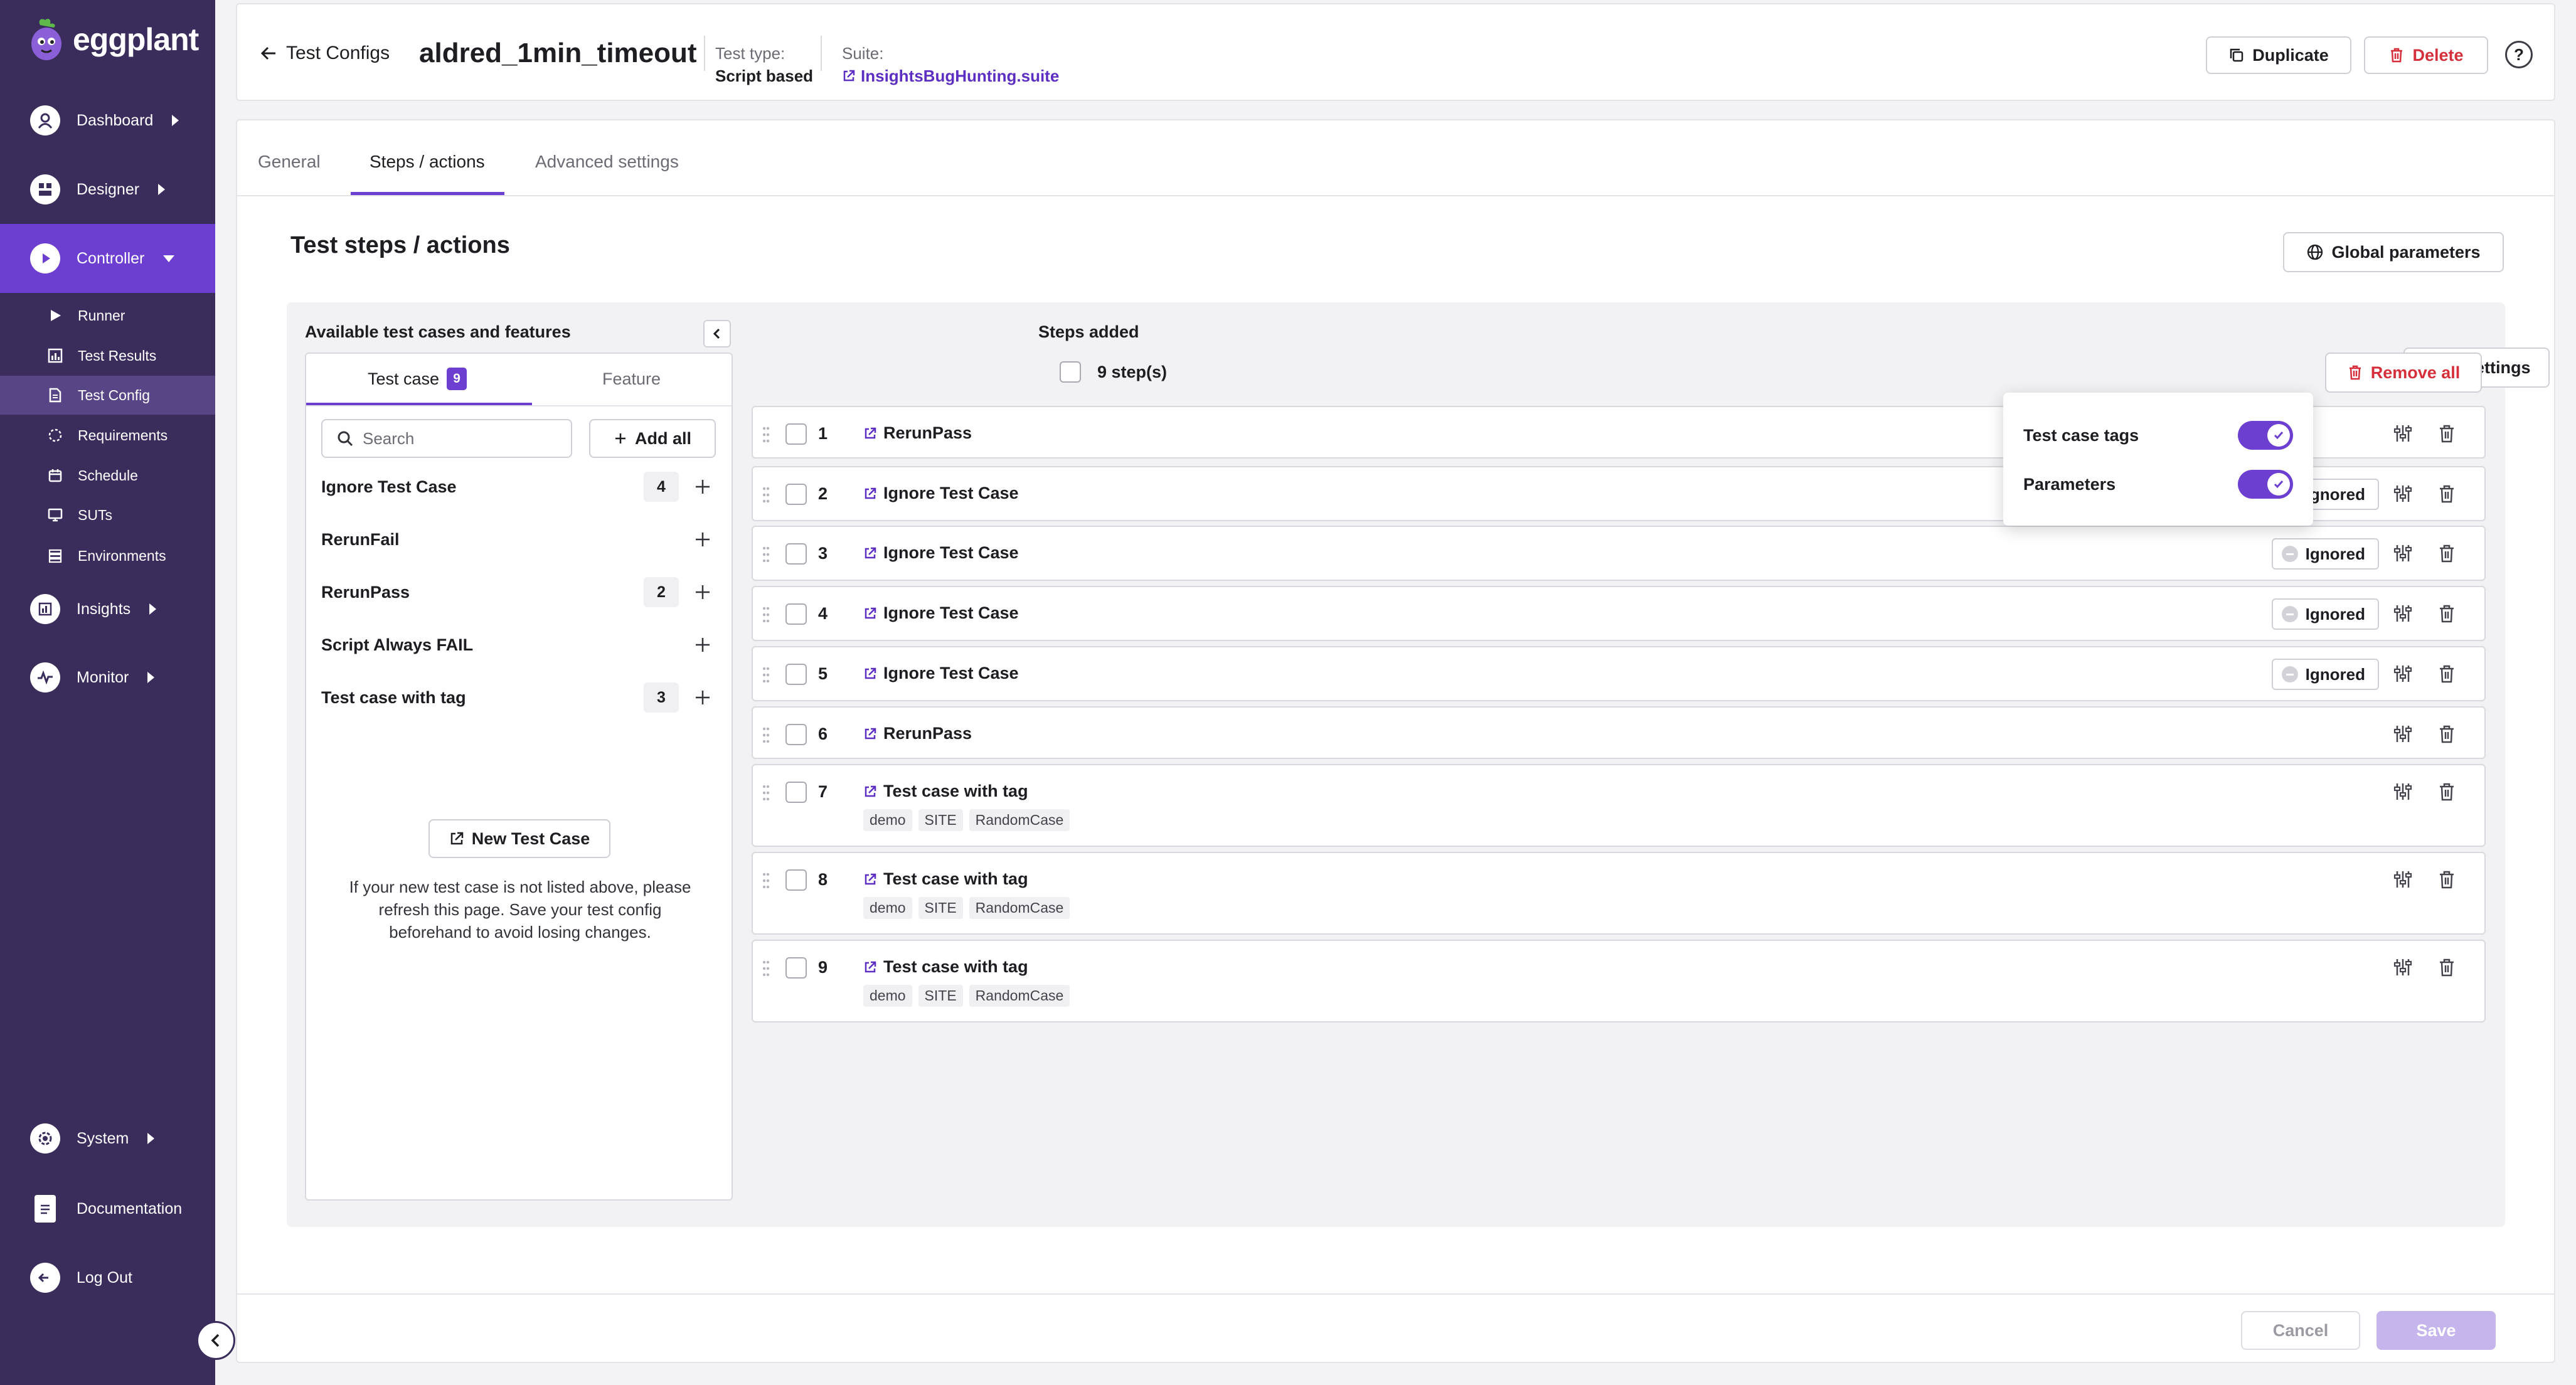  What do you see at coordinates (2278, 55) in the screenshot?
I see `duplicate-button: Duplicate` at bounding box center [2278, 55].